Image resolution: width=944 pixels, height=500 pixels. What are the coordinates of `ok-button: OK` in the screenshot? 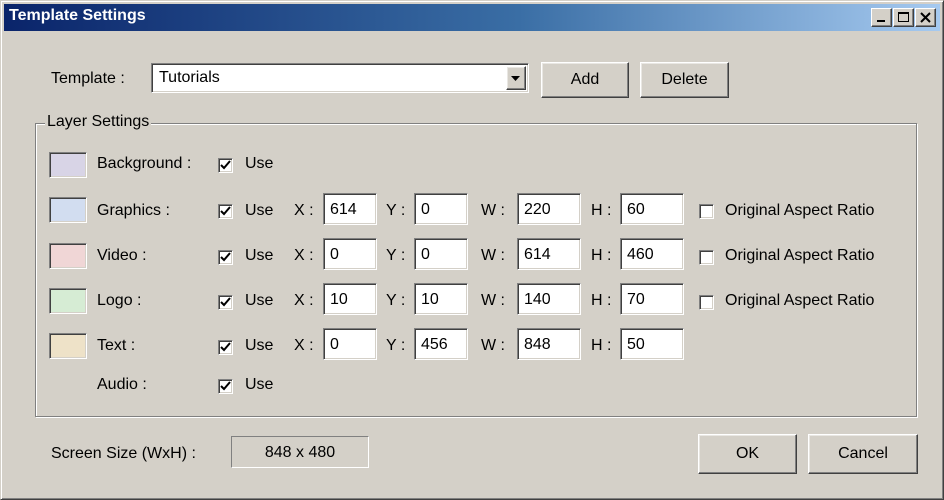 It's located at (747, 454).